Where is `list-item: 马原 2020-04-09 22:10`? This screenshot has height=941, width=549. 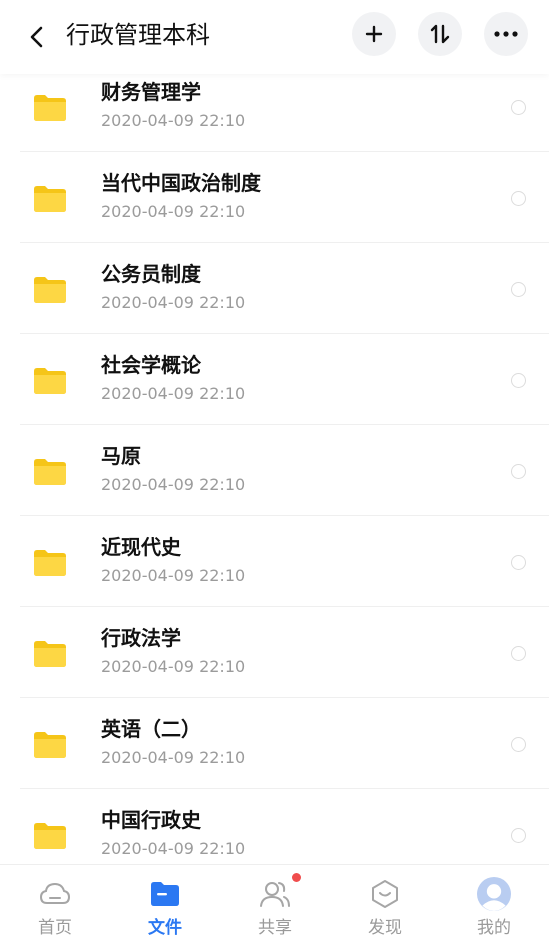
list-item: 马原 2020-04-09 22:10 is located at coordinates (274, 470).